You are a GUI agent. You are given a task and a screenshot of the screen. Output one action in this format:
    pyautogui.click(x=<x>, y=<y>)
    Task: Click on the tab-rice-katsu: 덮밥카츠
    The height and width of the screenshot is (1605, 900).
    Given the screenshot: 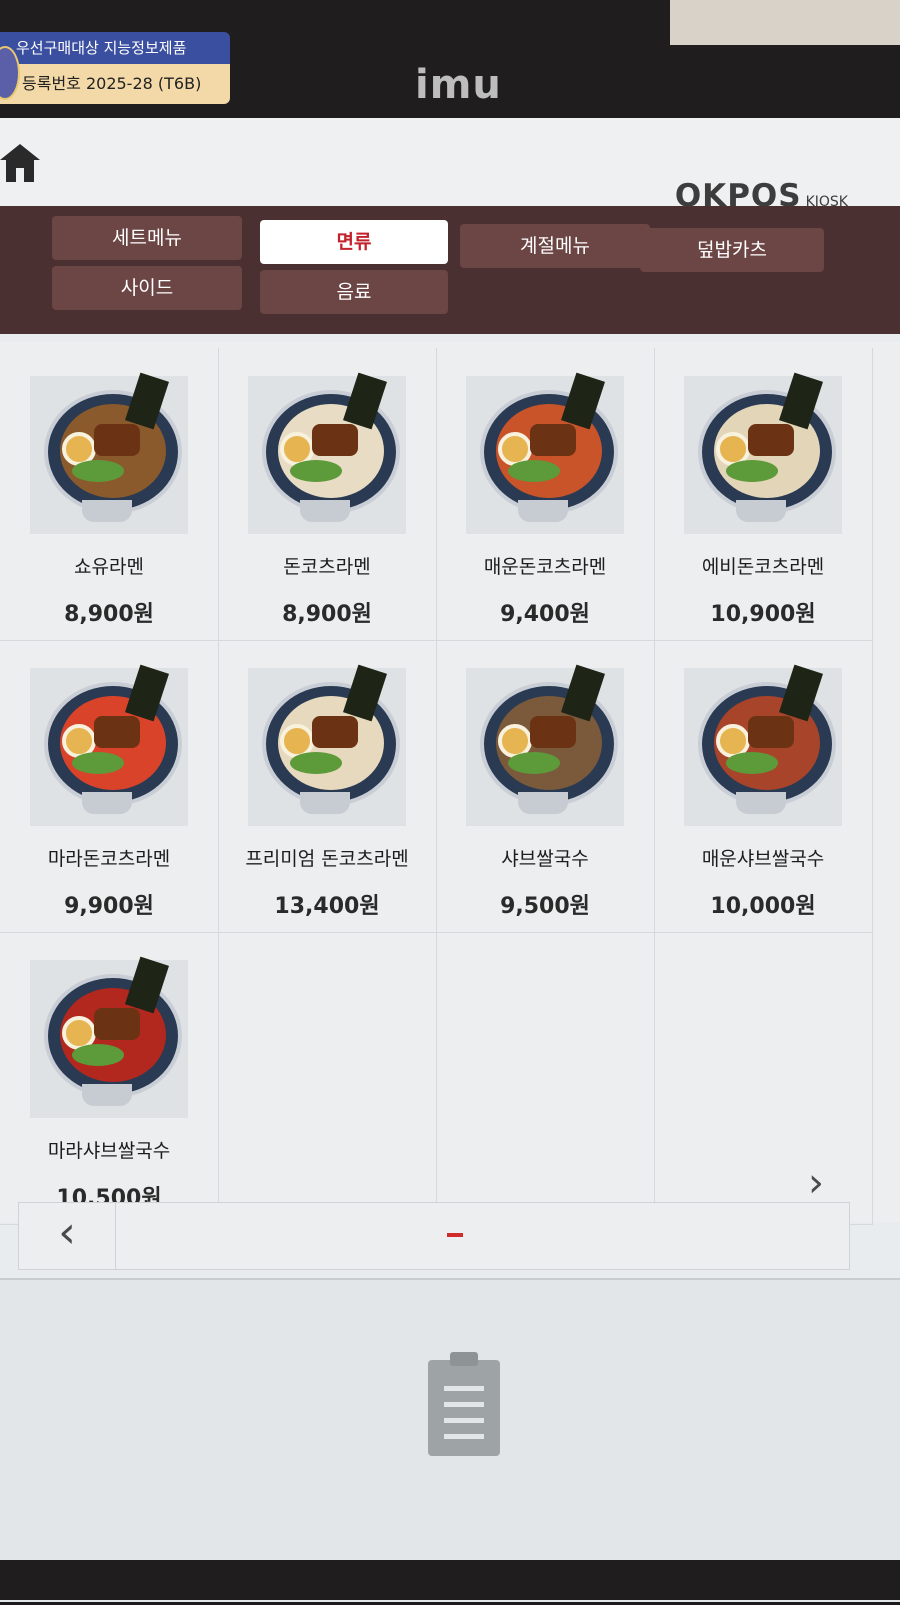 What is the action you would take?
    pyautogui.click(x=732, y=250)
    